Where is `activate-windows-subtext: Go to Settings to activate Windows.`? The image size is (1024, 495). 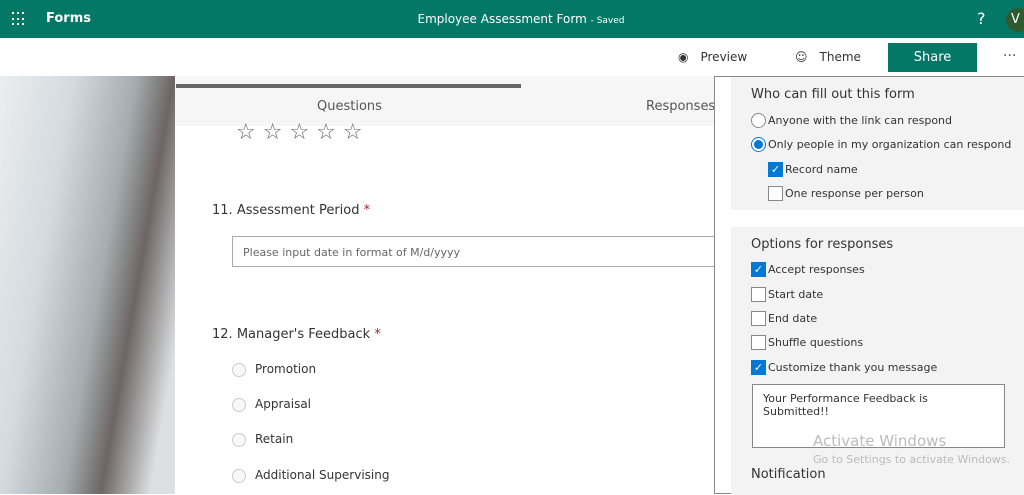
activate-windows-subtext: Go to Settings to activate Windows. is located at coordinates (912, 459).